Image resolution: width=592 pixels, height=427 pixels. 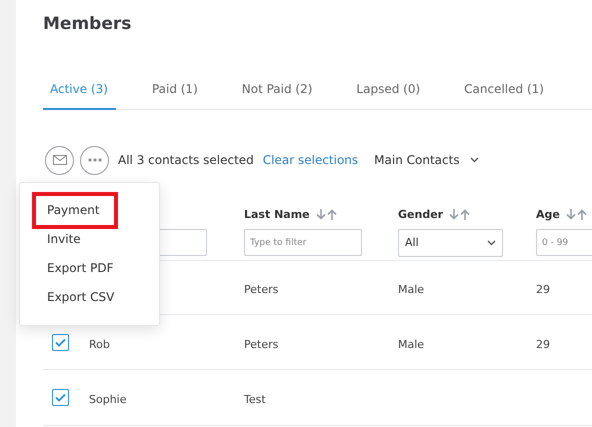 What do you see at coordinates (548, 214) in the screenshot?
I see `column-header: Age` at bounding box center [548, 214].